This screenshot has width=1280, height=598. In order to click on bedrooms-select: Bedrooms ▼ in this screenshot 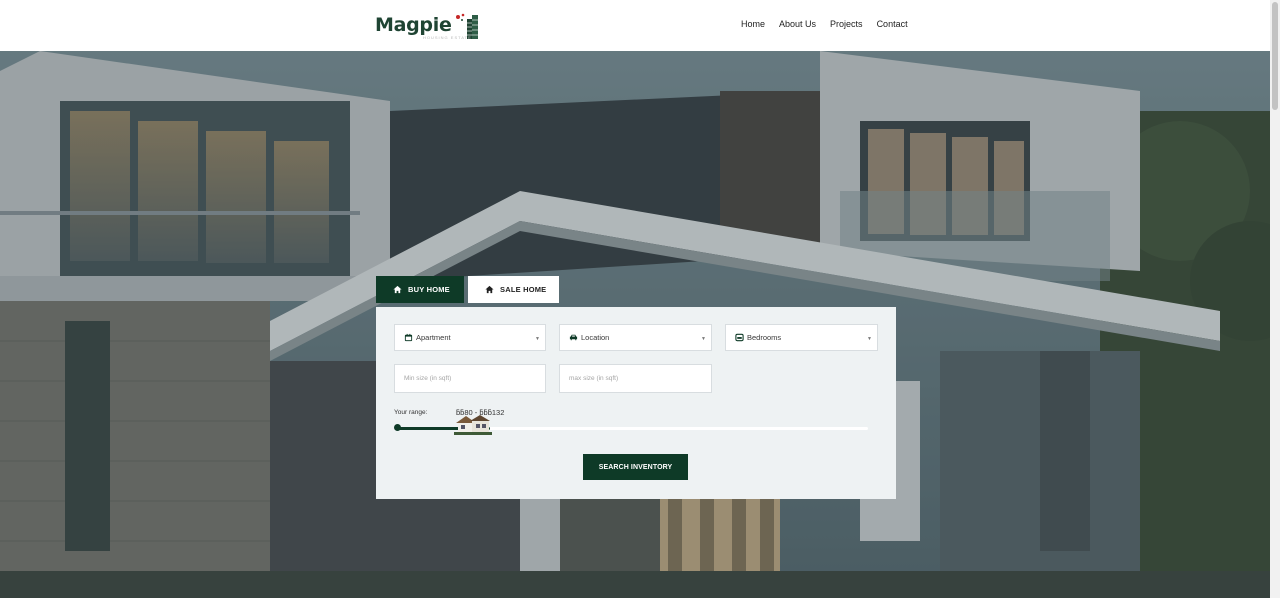, I will do `click(801, 337)`.